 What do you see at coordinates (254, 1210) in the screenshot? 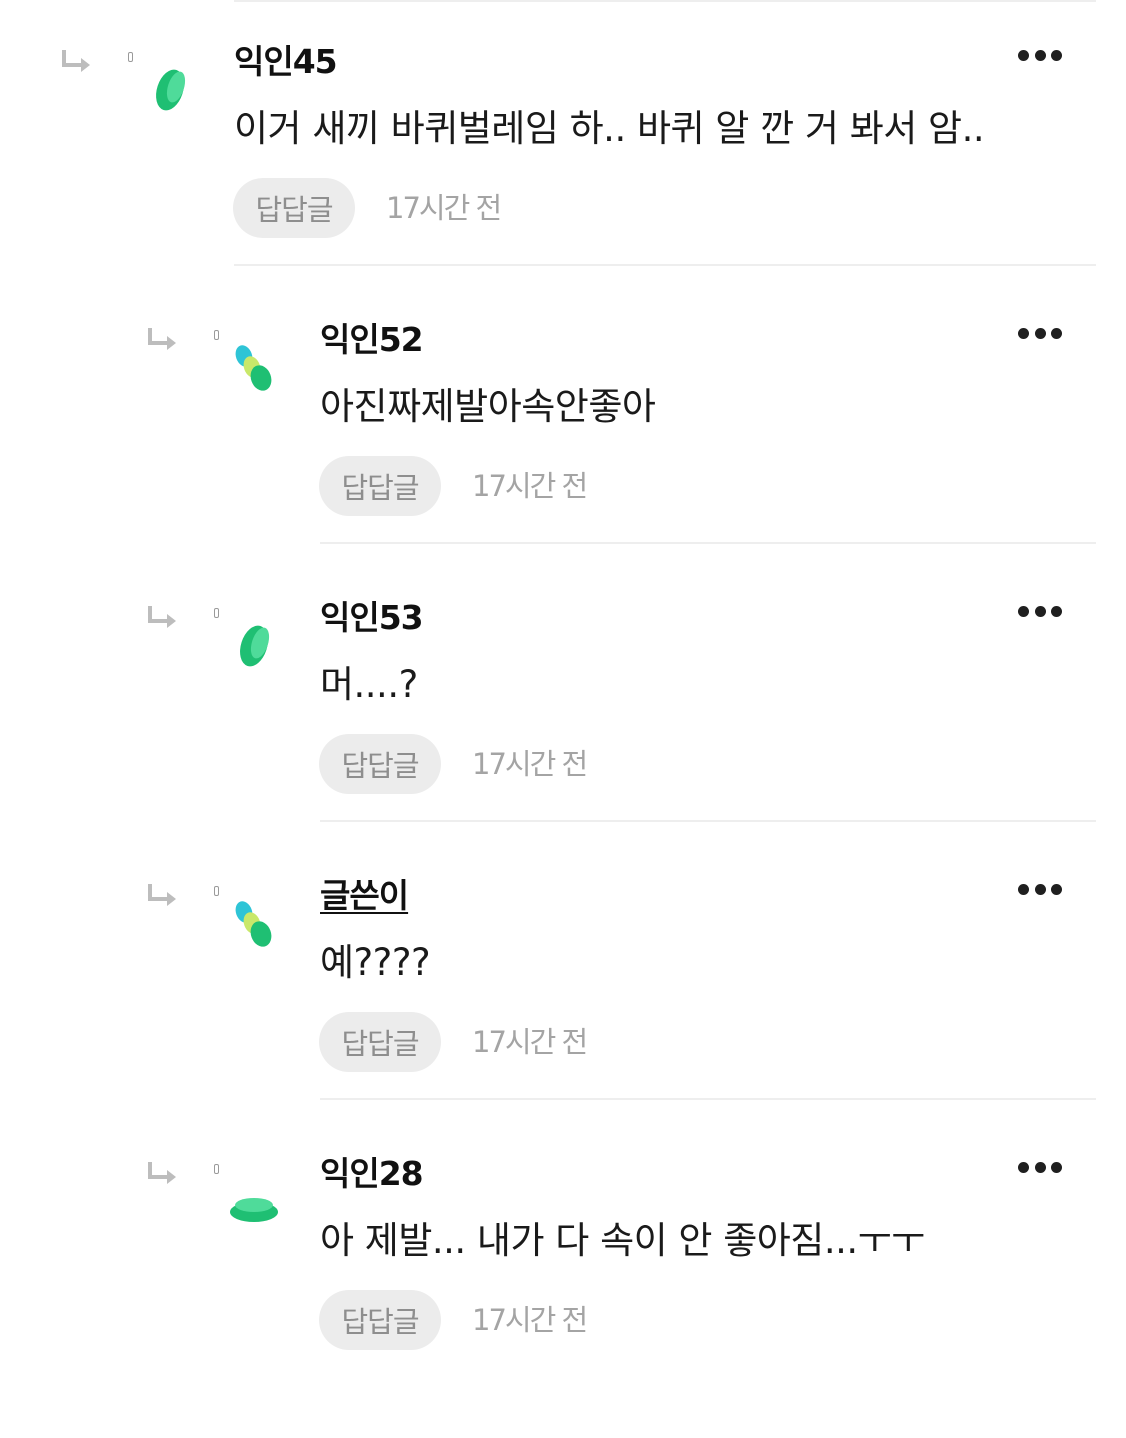
I see `flat-disc-avatar` at bounding box center [254, 1210].